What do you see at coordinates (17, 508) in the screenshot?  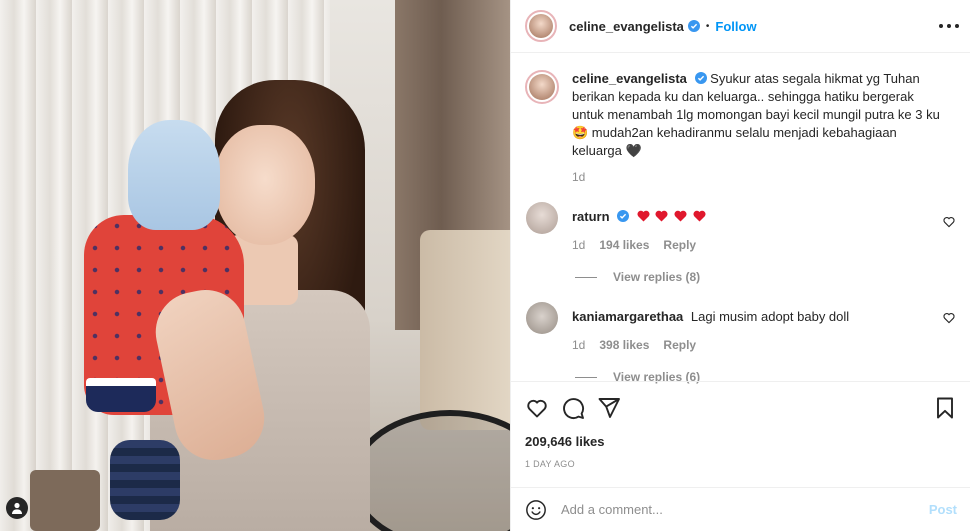 I see `tagged-users-icon` at bounding box center [17, 508].